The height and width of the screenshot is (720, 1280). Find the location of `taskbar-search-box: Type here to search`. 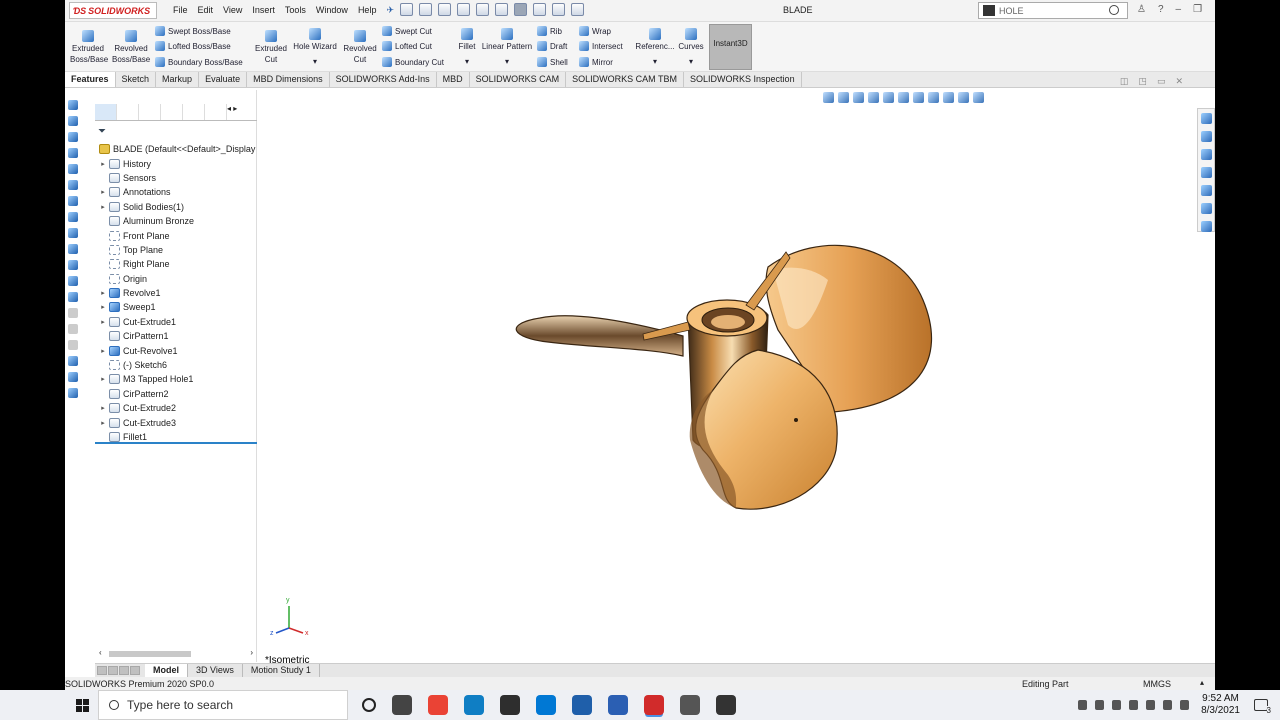

taskbar-search-box: Type here to search is located at coordinates (223, 705).